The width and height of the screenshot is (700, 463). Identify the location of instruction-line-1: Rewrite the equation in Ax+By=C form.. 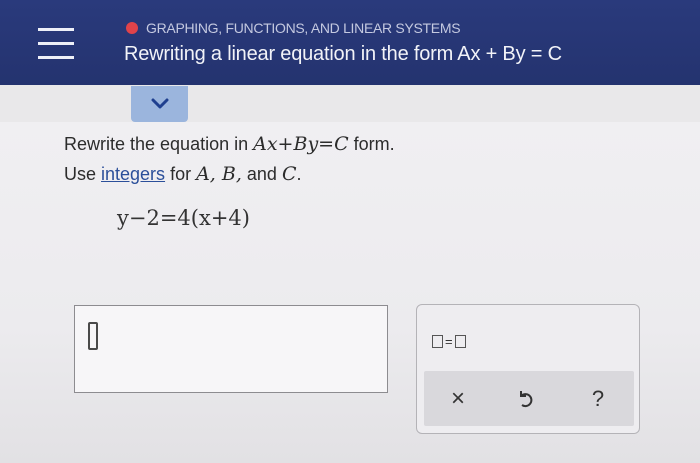
(229, 144).